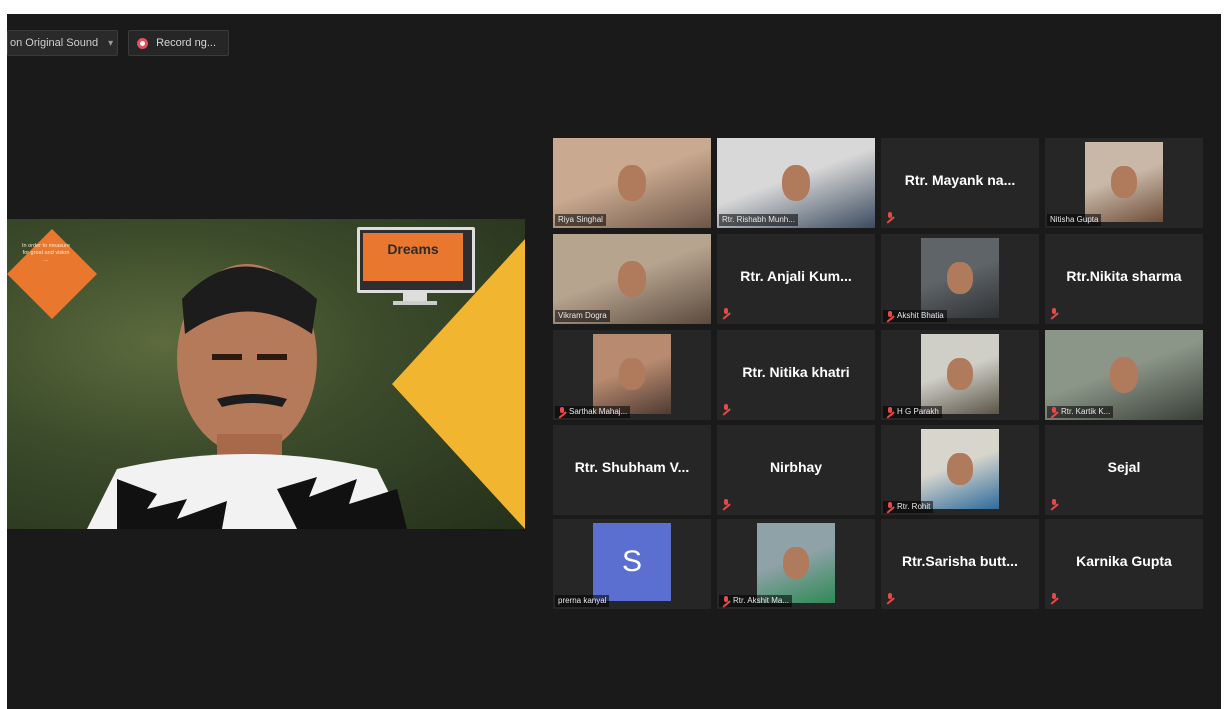 Image resolution: width=1228 pixels, height=709 pixels. I want to click on participant-tile: Karnika Gupta, so click(1124, 564).